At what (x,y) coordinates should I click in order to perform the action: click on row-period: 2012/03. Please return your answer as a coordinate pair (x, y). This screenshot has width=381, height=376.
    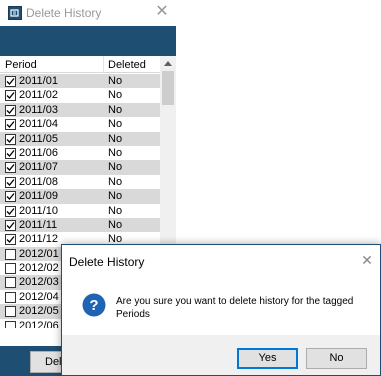
    Looking at the image, I should click on (39, 282).